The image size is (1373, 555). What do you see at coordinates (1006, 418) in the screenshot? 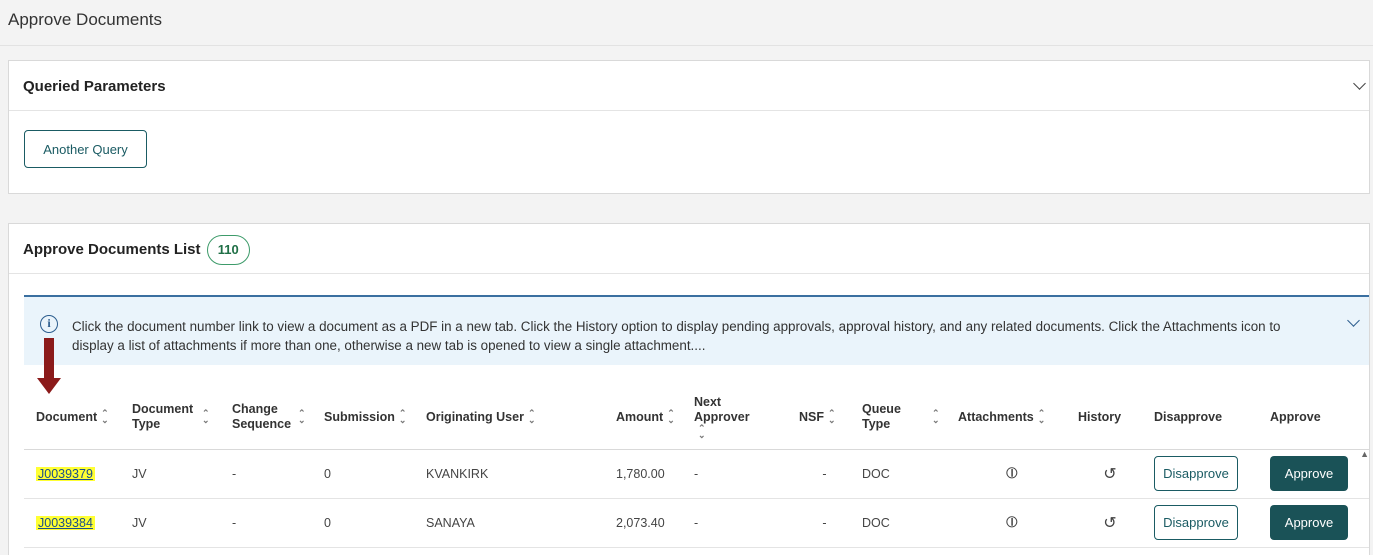
I see `col-attachments: Attachments ⌃ ⌄` at bounding box center [1006, 418].